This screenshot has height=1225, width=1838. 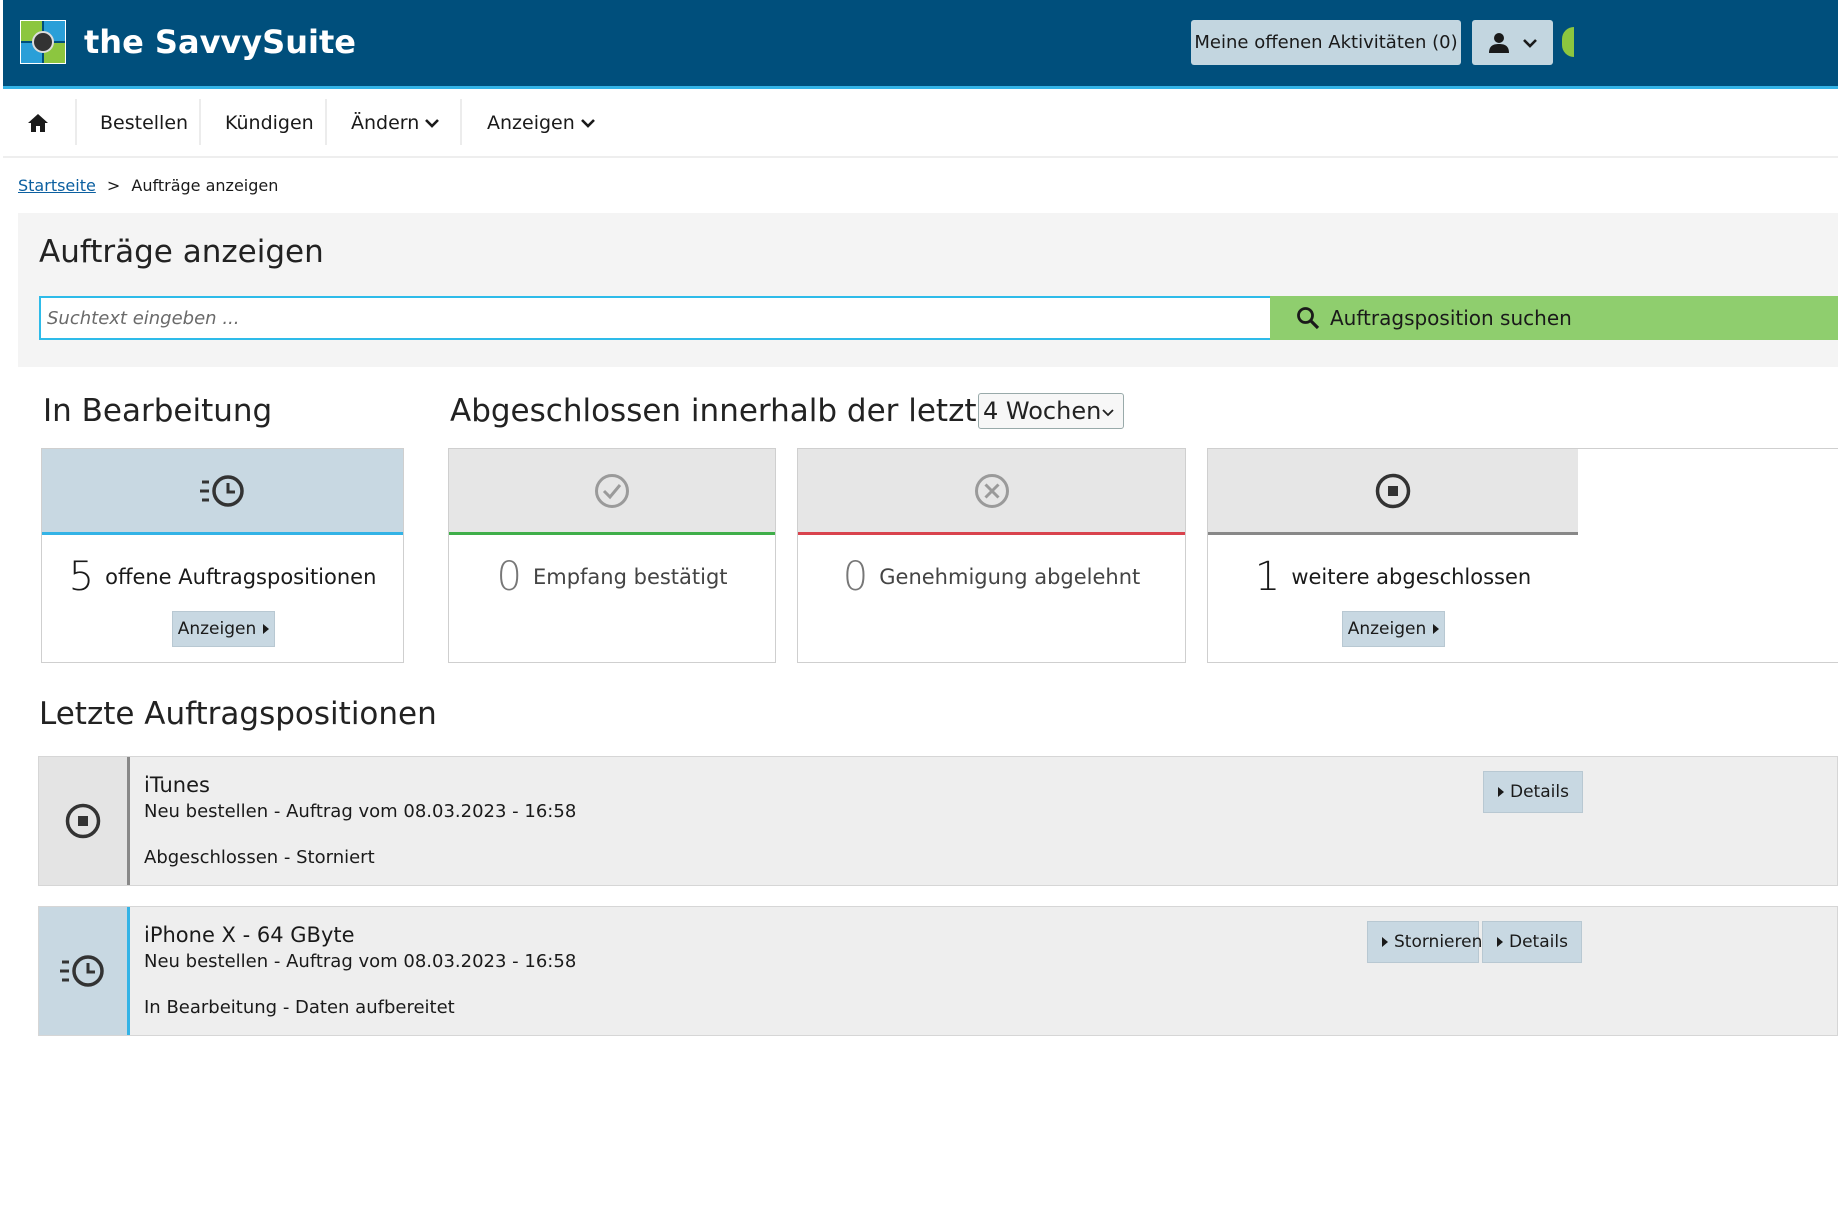 I want to click on in-progress-title: In Bearbeitung, so click(x=158, y=411).